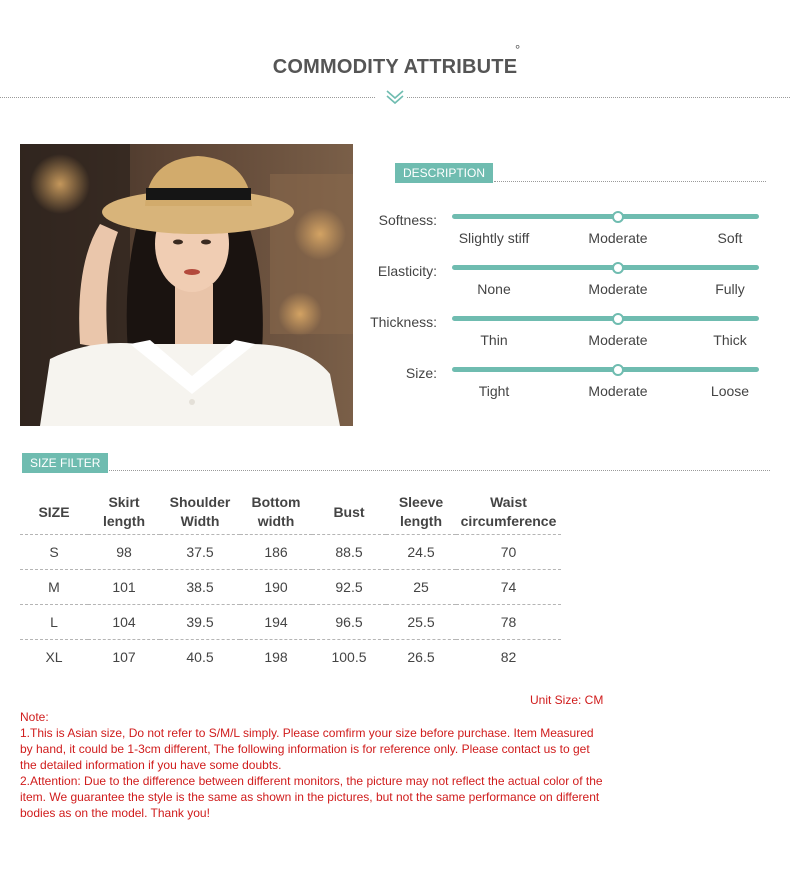  I want to click on size-table-header-text: width, so click(276, 521).